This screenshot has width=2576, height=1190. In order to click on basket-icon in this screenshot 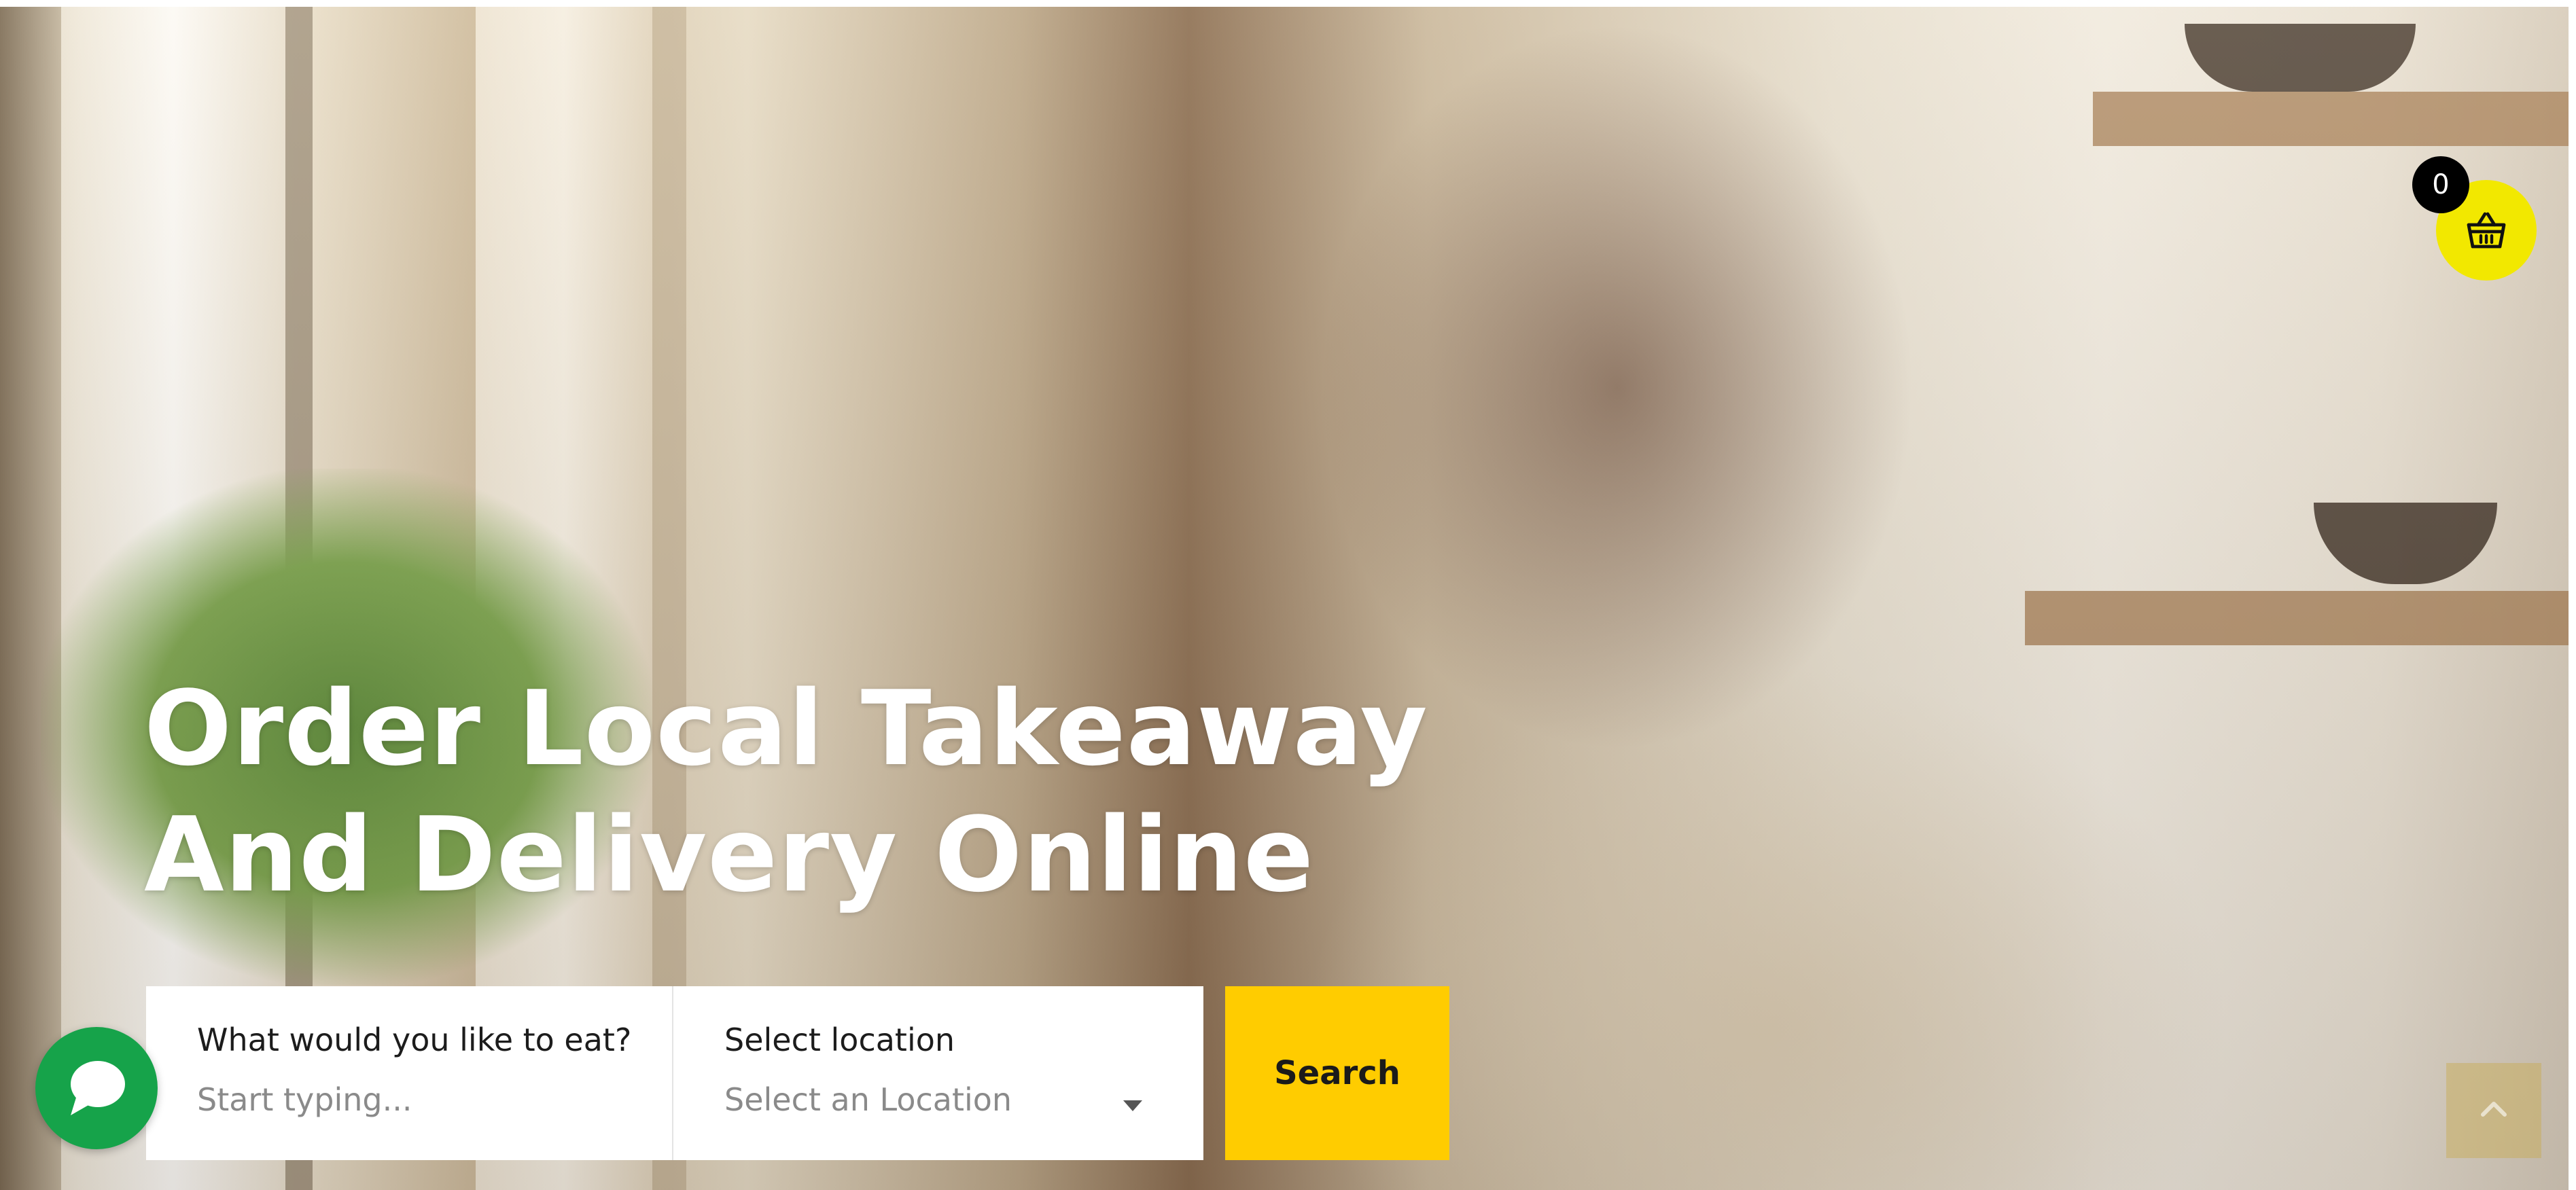, I will do `click(2486, 230)`.